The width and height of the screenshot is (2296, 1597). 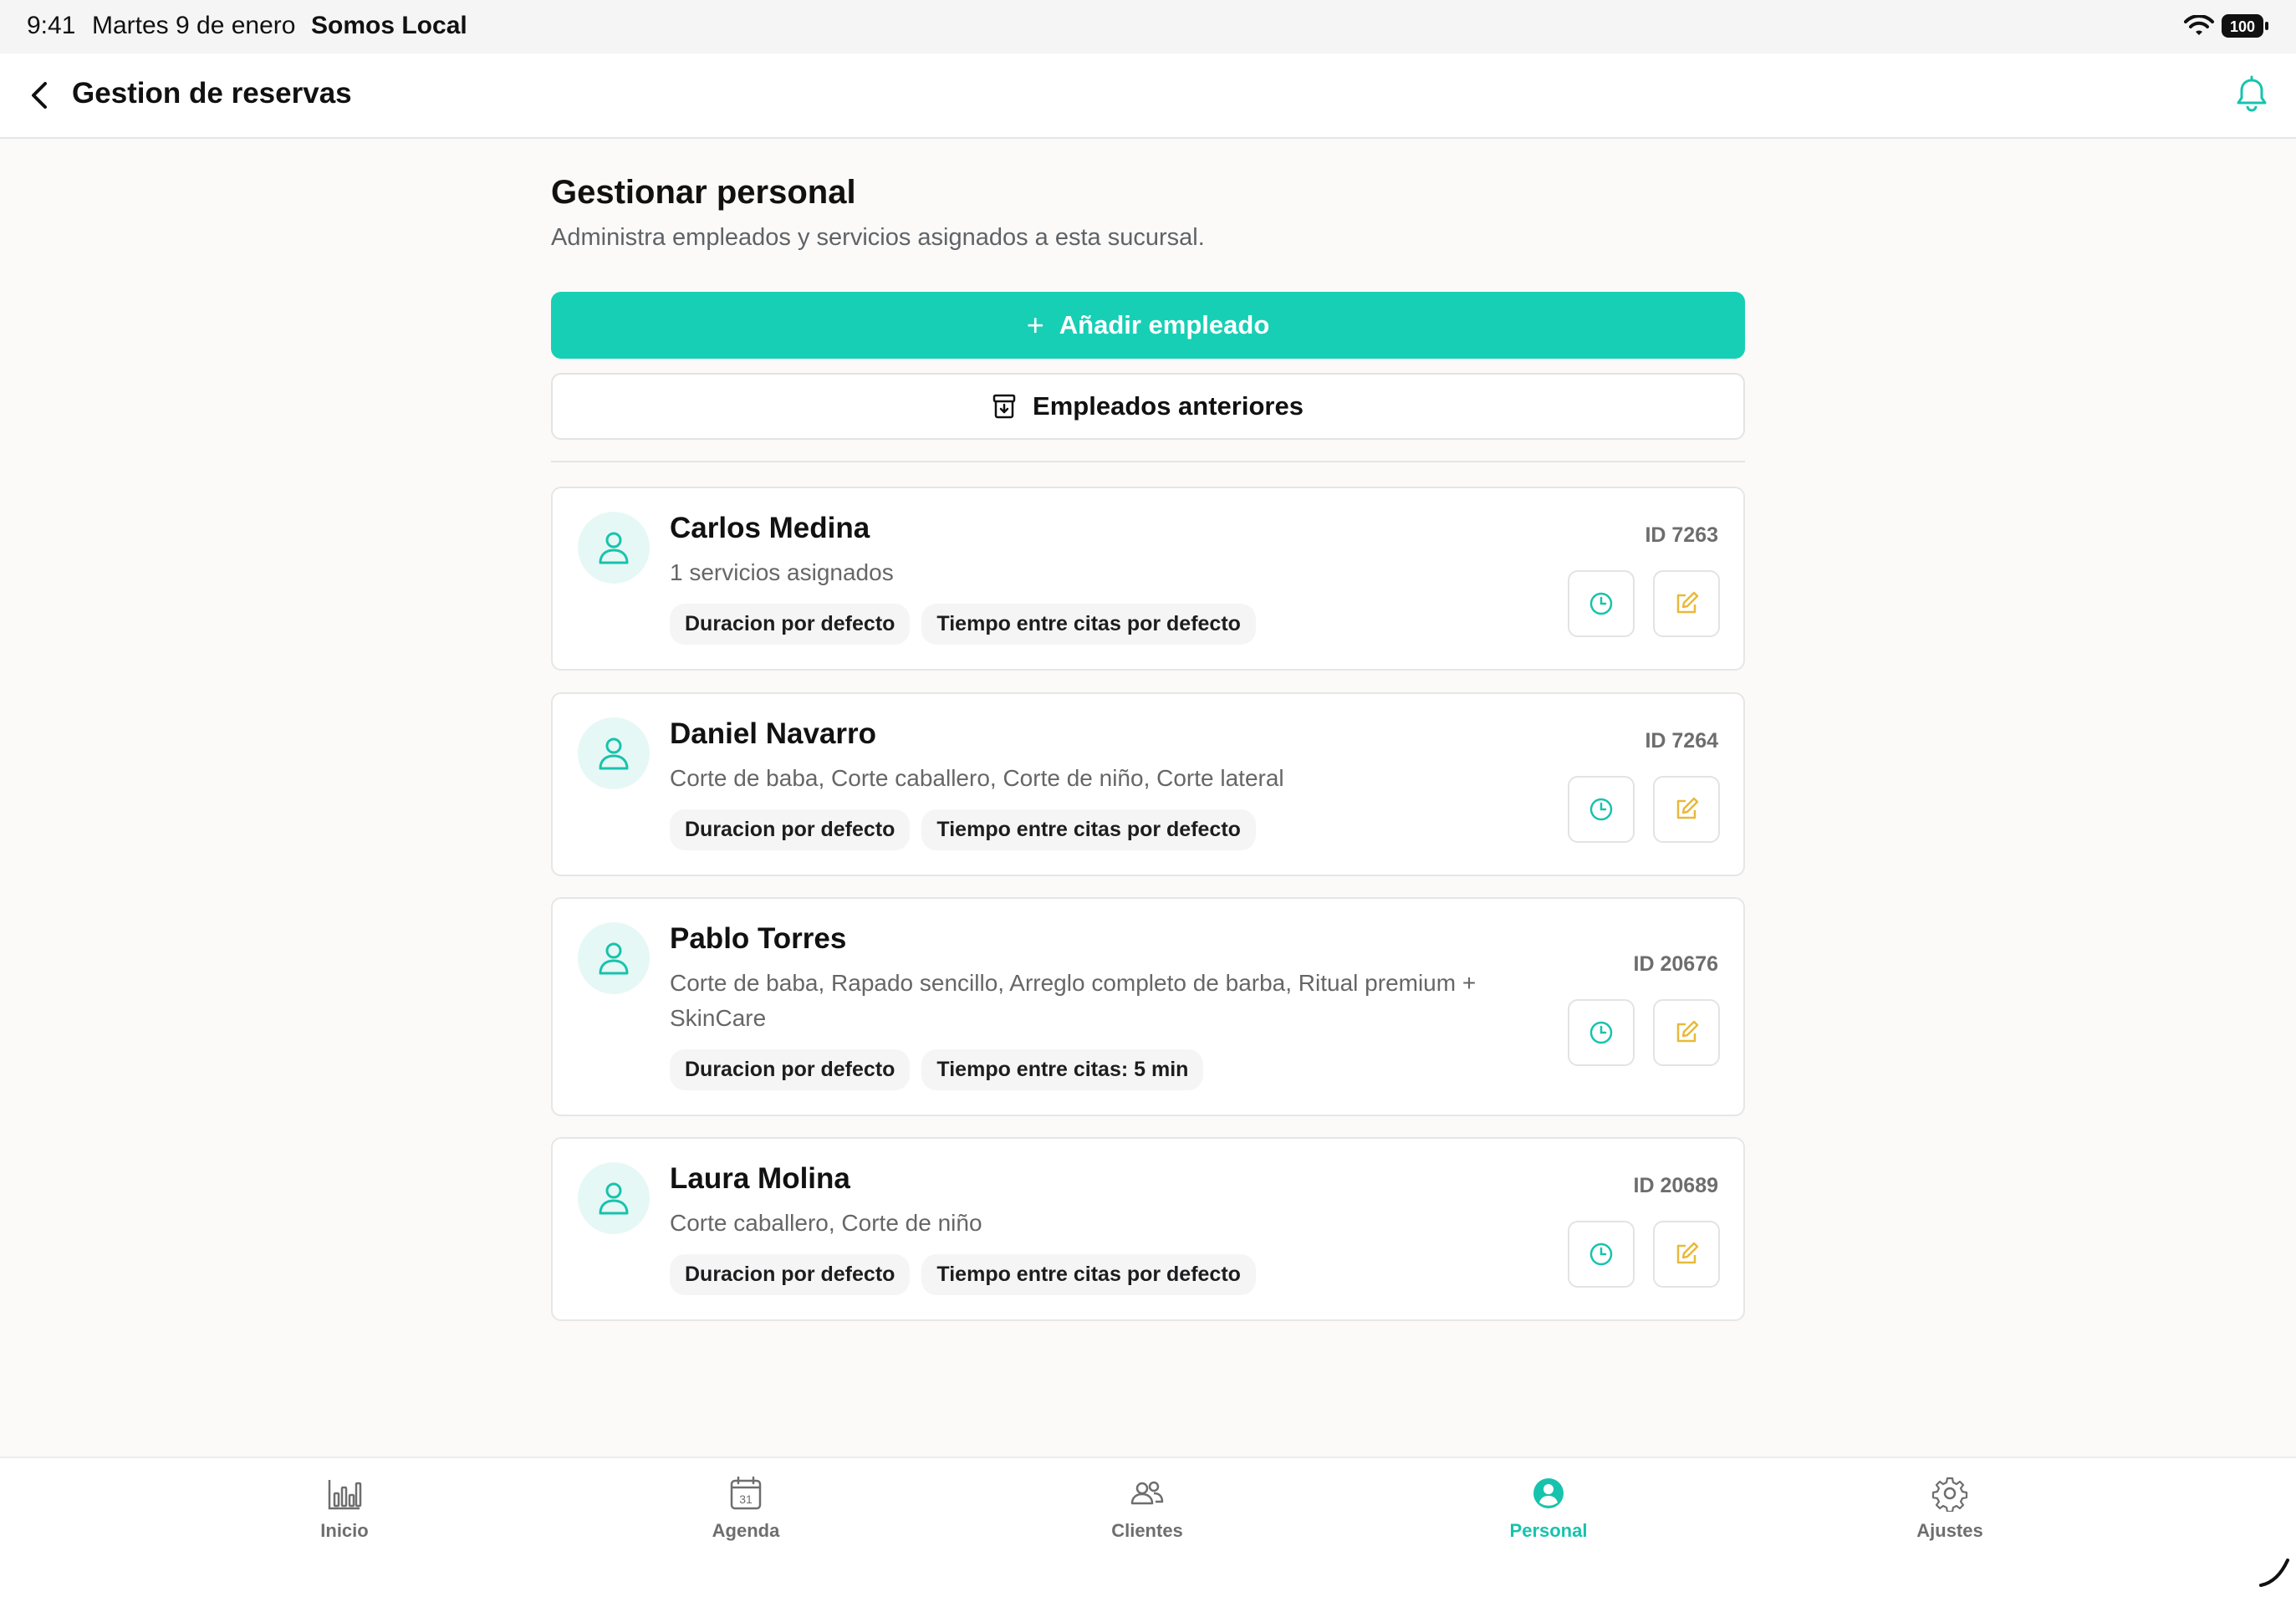 What do you see at coordinates (1147, 1508) in the screenshot?
I see `tab-clientes: Clientes` at bounding box center [1147, 1508].